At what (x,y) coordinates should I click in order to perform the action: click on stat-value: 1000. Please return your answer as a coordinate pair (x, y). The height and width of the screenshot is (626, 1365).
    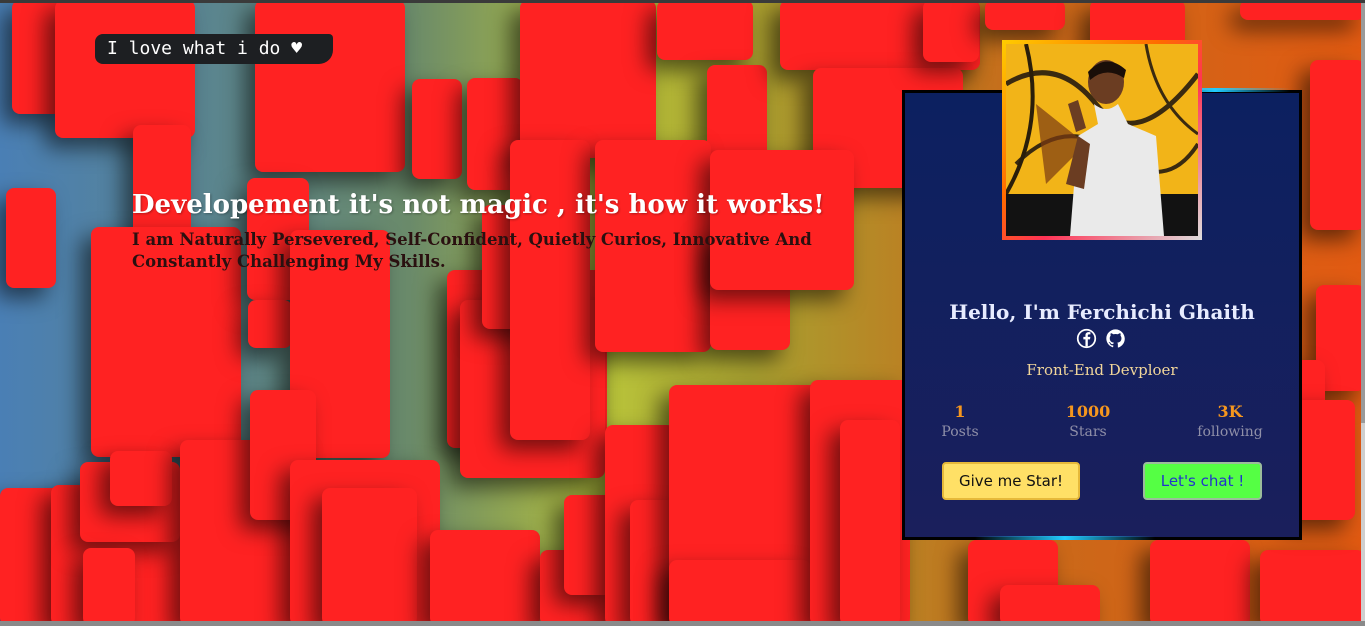
    Looking at the image, I should click on (1088, 411).